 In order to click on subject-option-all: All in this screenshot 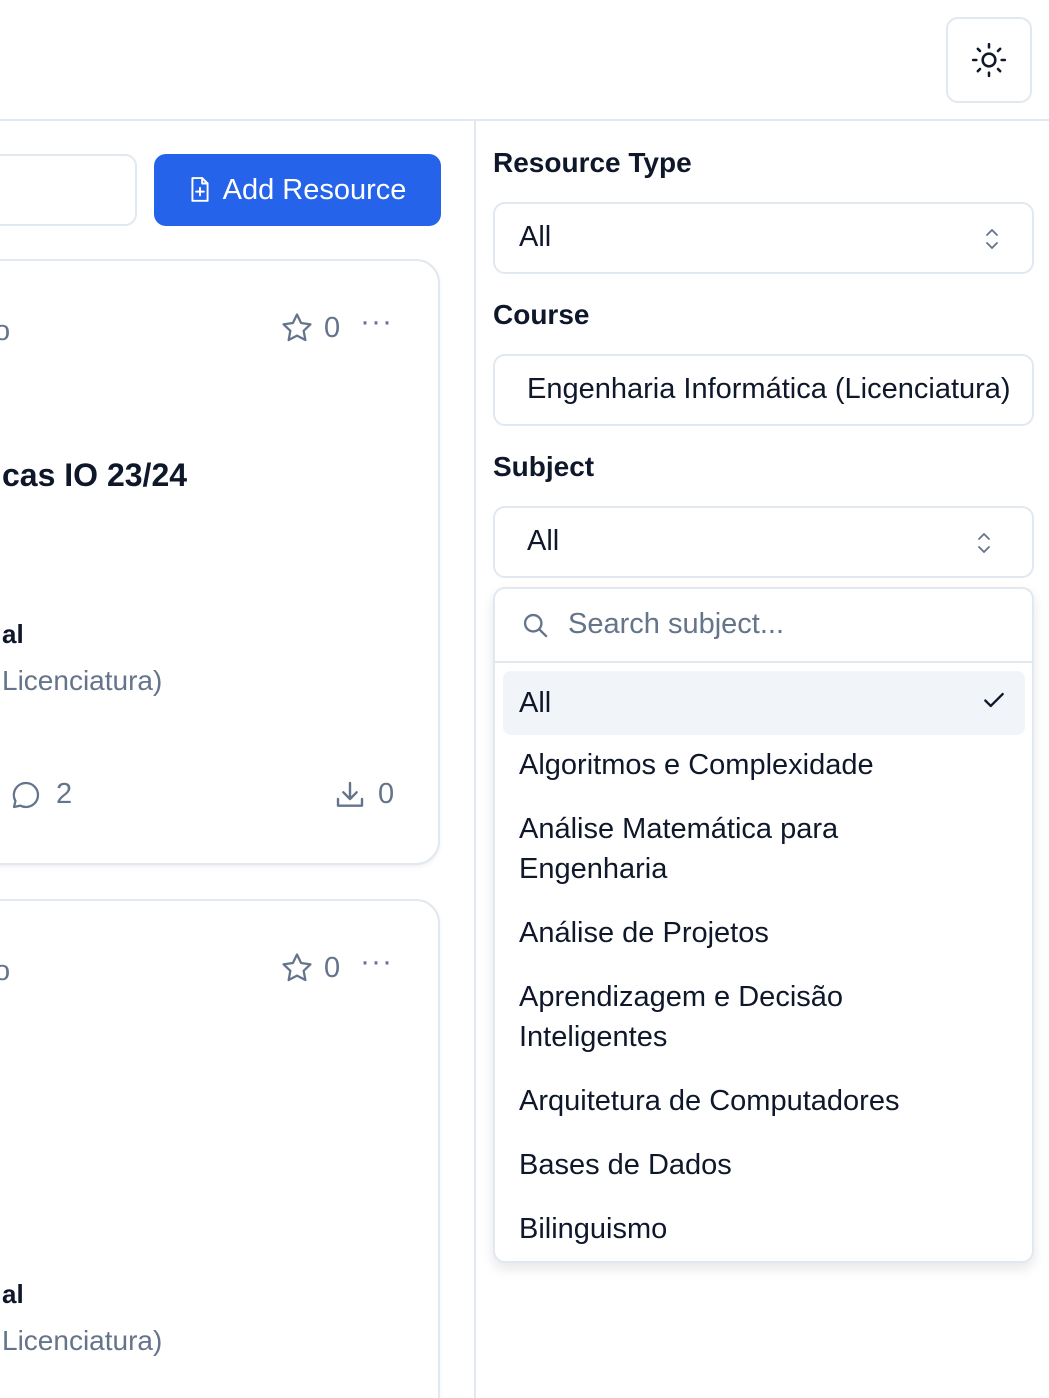, I will do `click(764, 703)`.